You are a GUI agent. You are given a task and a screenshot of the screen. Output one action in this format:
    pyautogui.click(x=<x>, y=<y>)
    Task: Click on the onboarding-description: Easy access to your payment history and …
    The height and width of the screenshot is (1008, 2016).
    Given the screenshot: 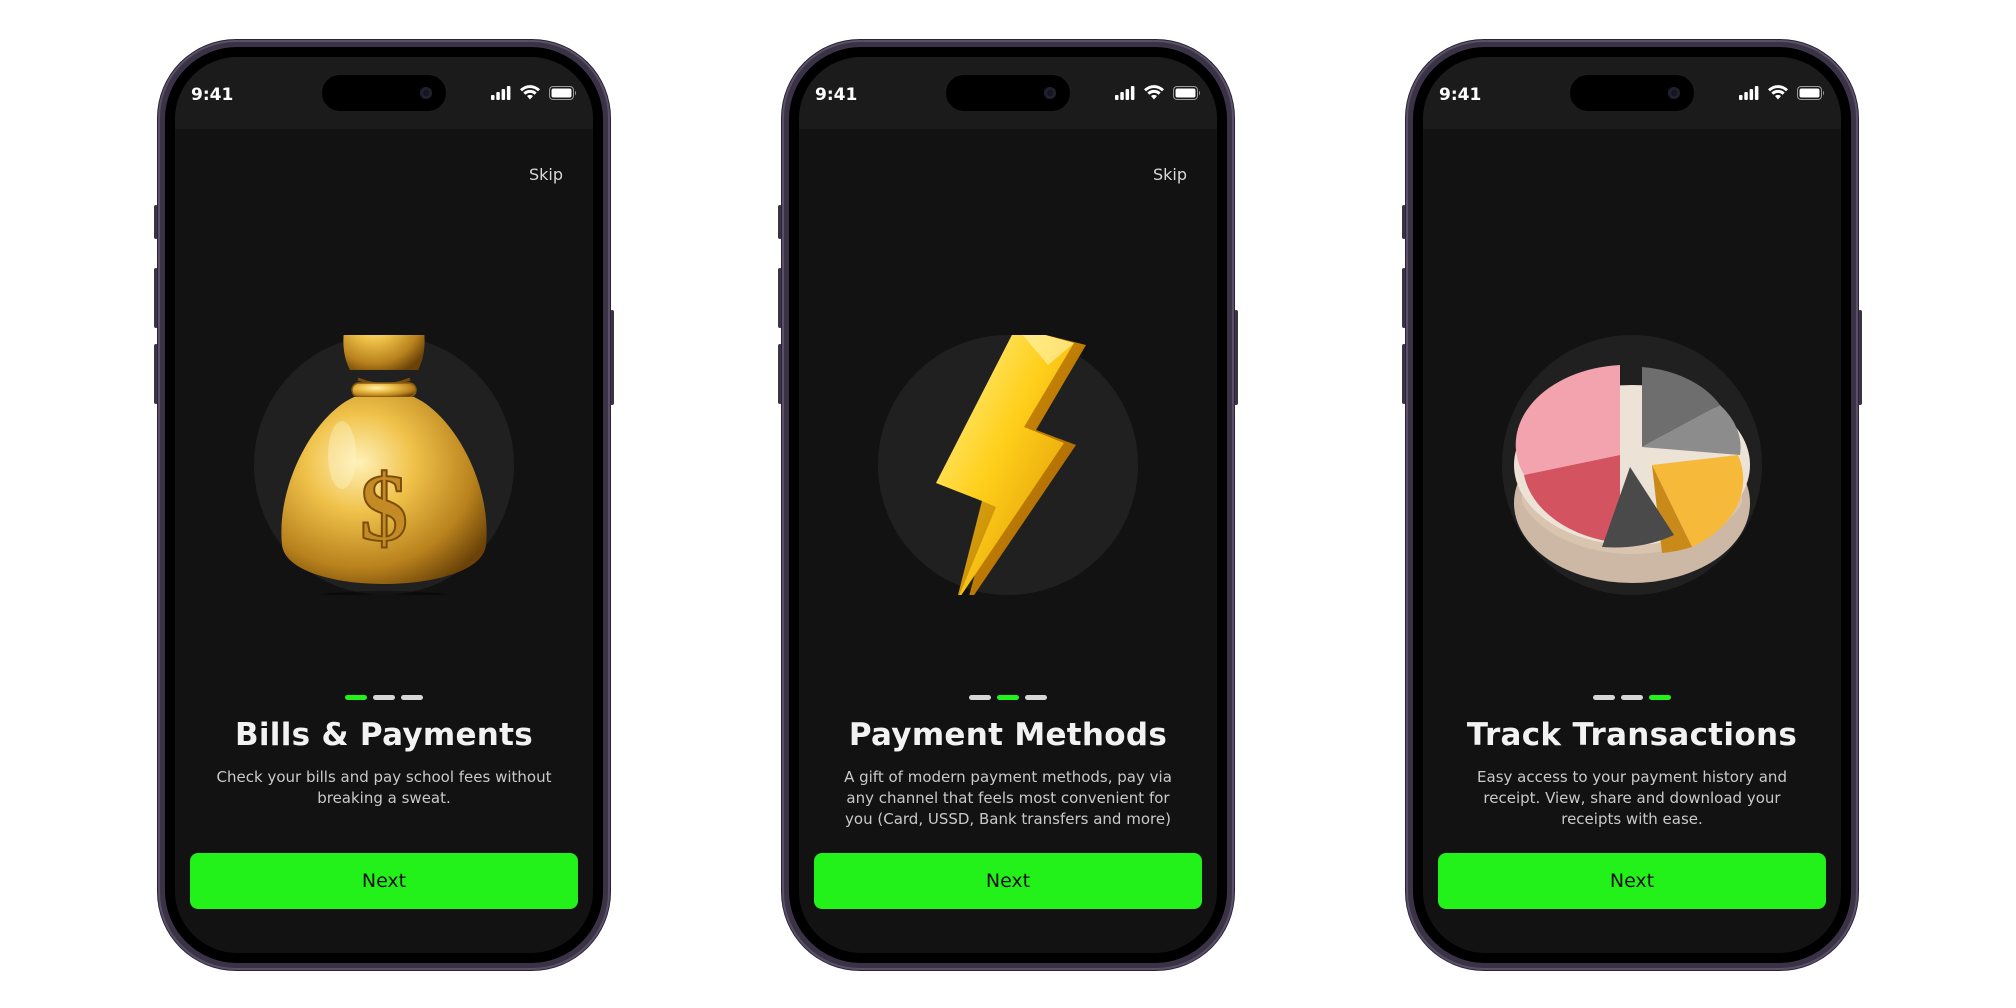 What is the action you would take?
    pyautogui.click(x=1632, y=798)
    